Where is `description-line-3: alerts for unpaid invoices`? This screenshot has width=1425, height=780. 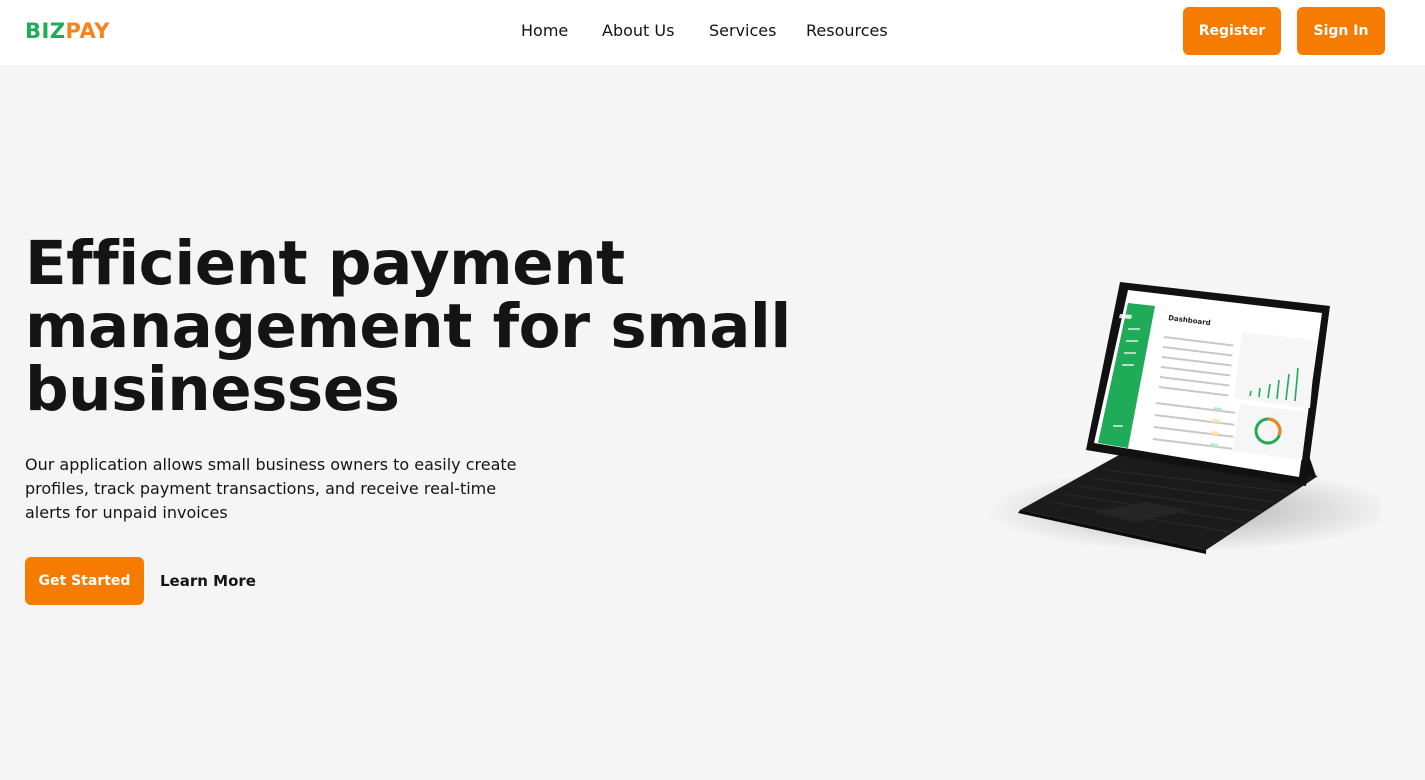 description-line-3: alerts for unpaid invoices is located at coordinates (126, 512).